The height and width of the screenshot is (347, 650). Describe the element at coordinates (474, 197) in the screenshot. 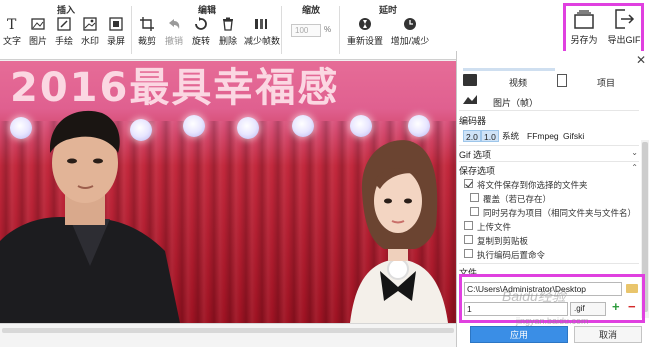

I see `overwrite-checkbox` at that location.